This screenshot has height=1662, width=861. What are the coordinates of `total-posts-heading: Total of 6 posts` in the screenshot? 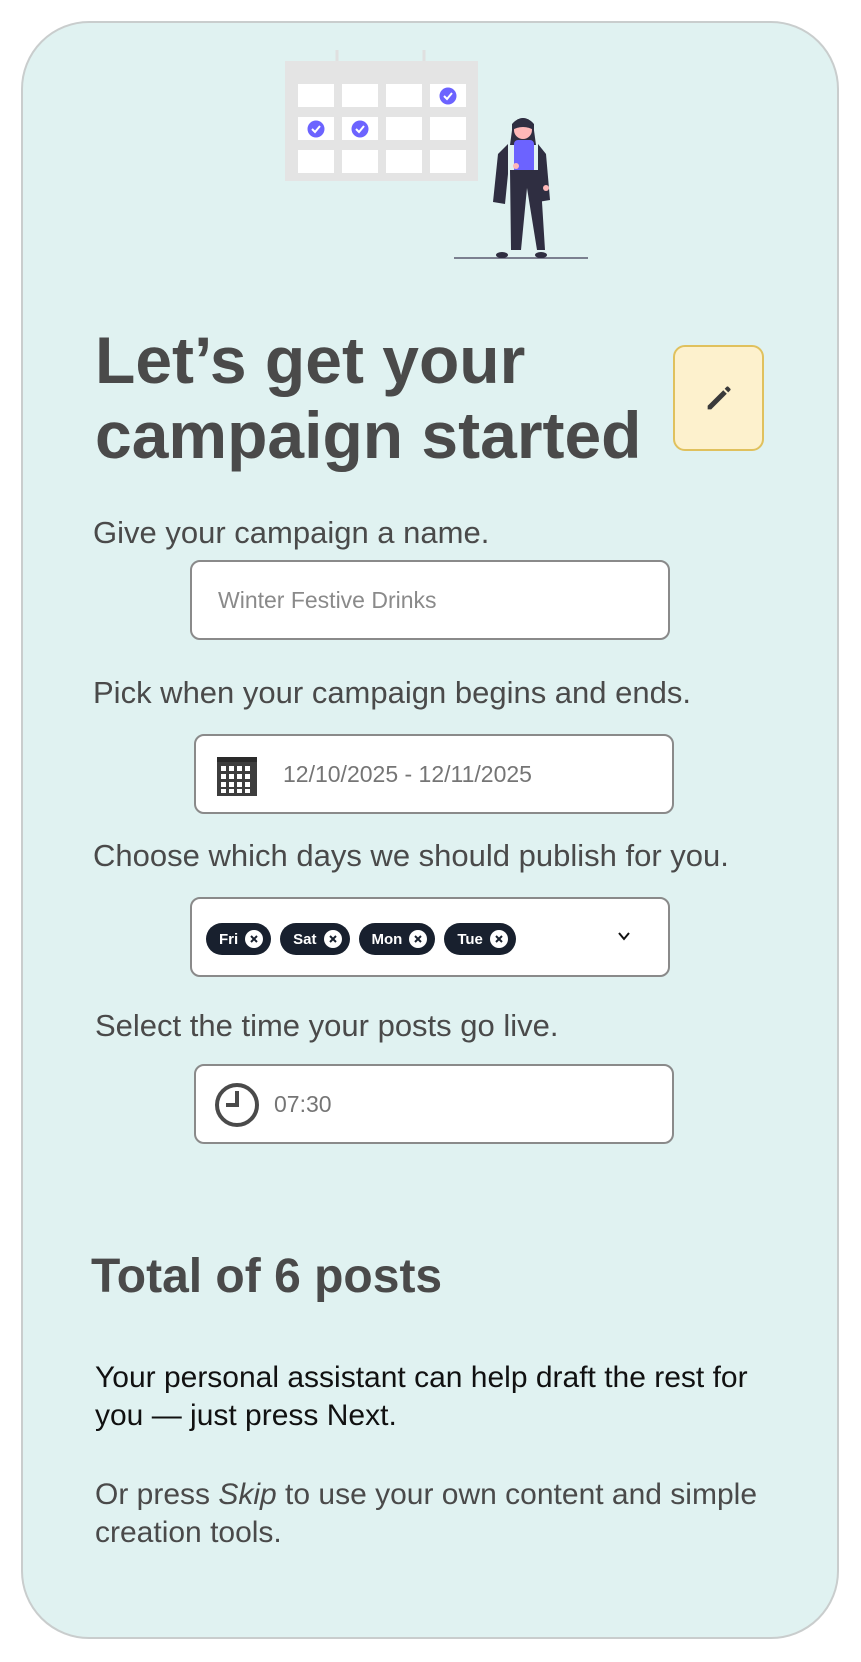 It's located at (267, 1276).